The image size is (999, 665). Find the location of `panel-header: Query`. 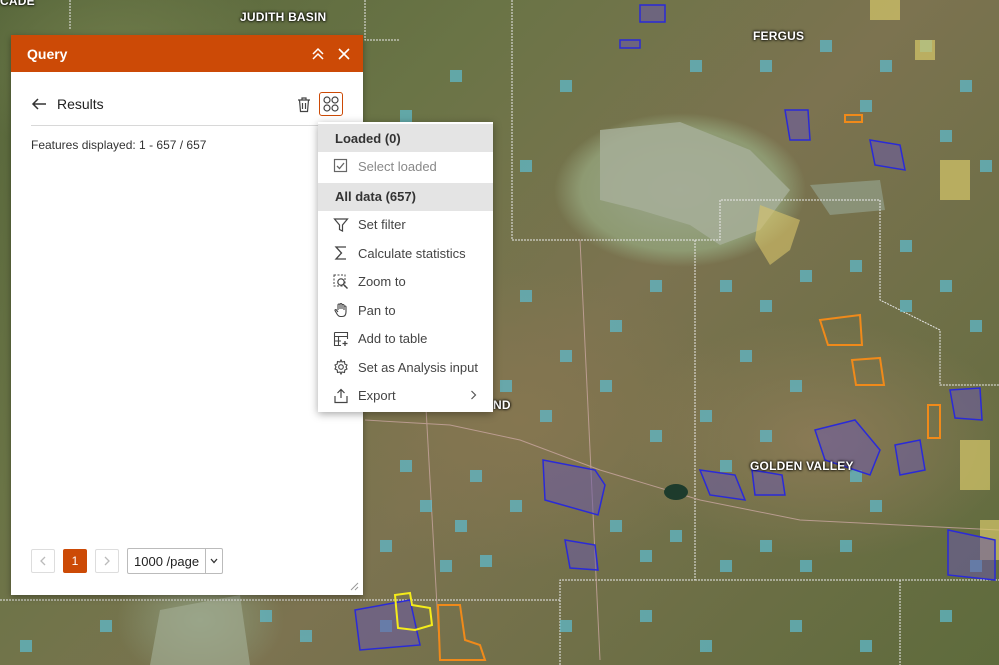

panel-header: Query is located at coordinates (187, 53).